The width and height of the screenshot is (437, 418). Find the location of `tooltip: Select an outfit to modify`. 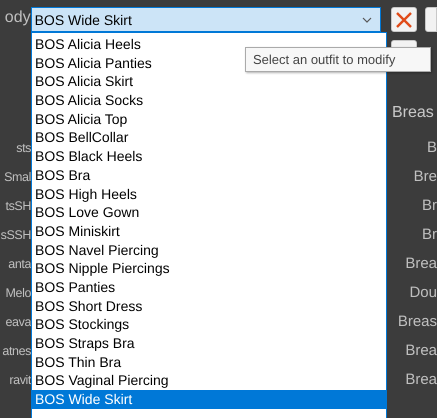

tooltip: Select an outfit to modify is located at coordinates (338, 59).